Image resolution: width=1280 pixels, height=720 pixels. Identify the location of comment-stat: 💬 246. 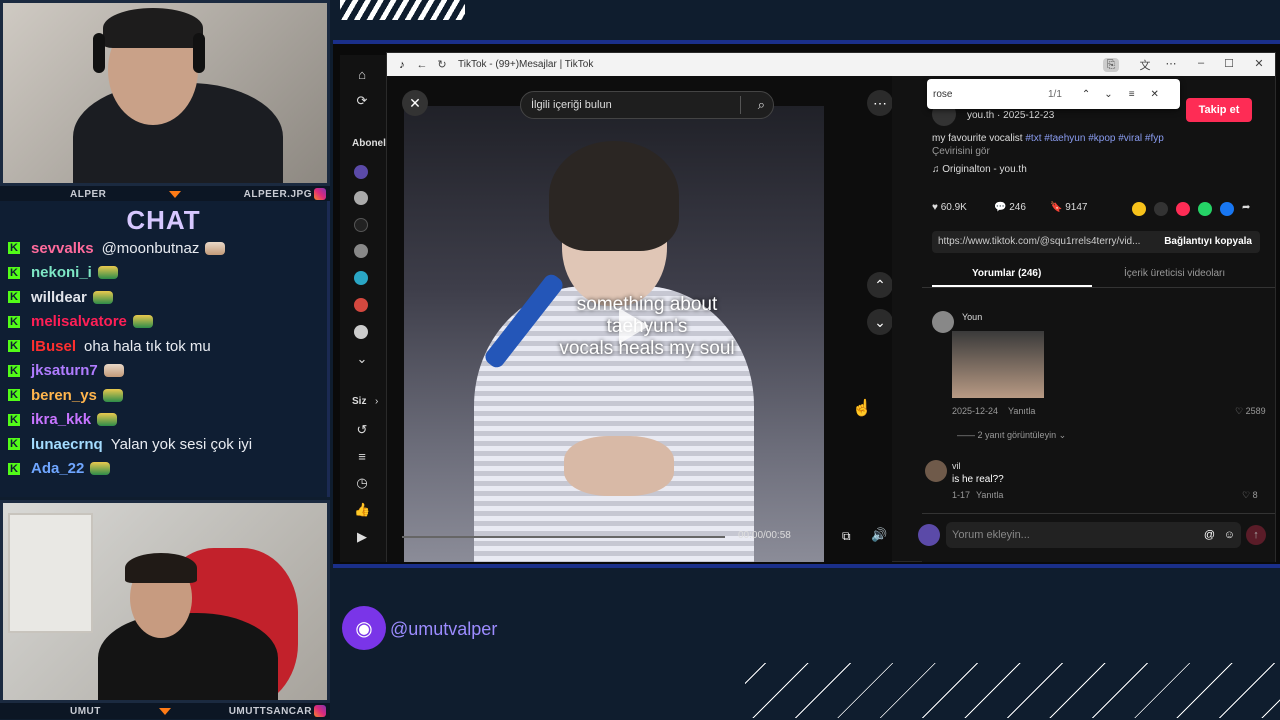
(1010, 207).